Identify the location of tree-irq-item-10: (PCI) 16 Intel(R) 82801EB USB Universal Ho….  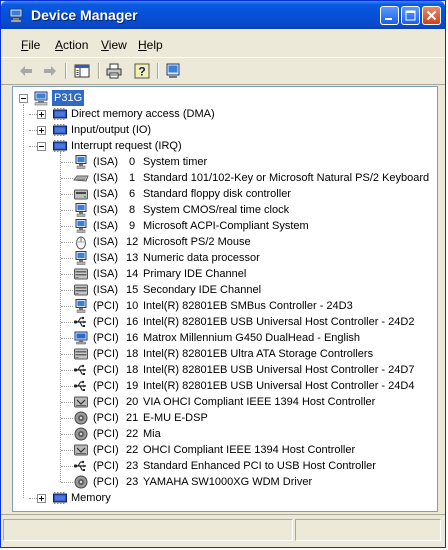
(225, 322).